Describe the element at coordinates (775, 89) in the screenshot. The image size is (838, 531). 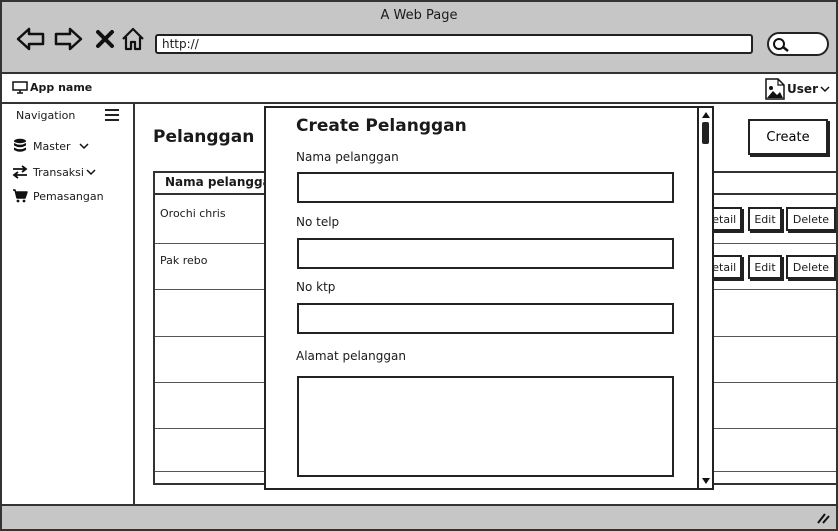
I see `user-image-icon` at that location.